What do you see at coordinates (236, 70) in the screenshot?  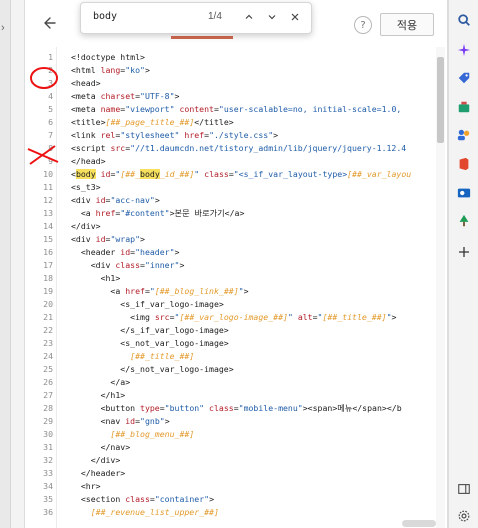 I see `code-line: 2 <html lang="ko">` at bounding box center [236, 70].